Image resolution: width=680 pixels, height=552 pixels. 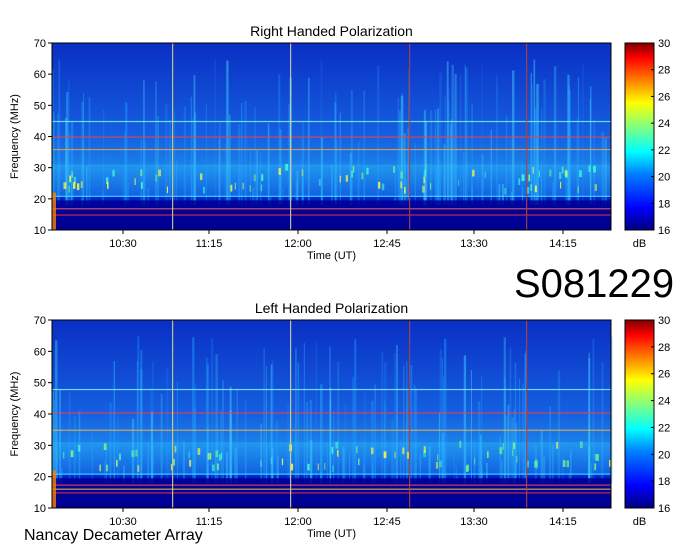 What do you see at coordinates (331, 31) in the screenshot?
I see `panel-title: Right Handed Polarization` at bounding box center [331, 31].